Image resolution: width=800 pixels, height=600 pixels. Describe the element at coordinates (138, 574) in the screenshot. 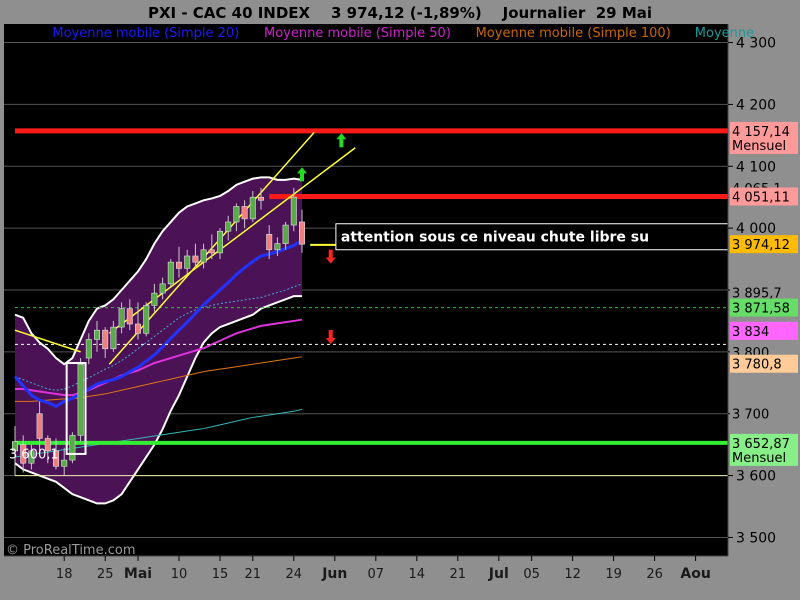

I see `x-tick-label: Mai` at that location.